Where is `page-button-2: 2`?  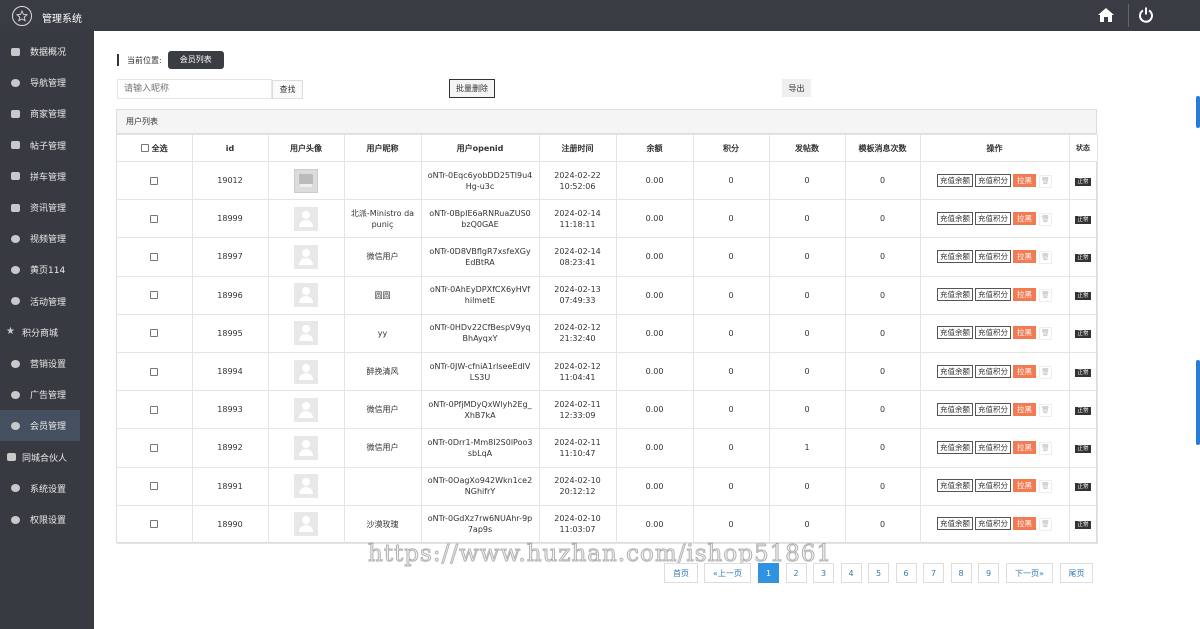
page-button-2: 2 is located at coordinates (796, 573).